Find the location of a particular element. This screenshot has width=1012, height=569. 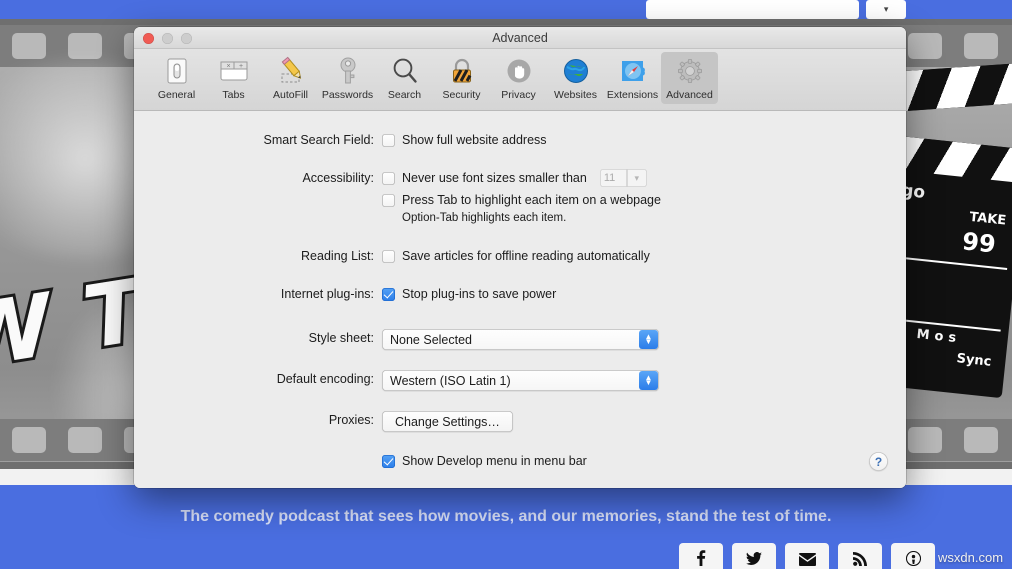

toolbar-item-tabs: × + Tabs is located at coordinates (233, 78).